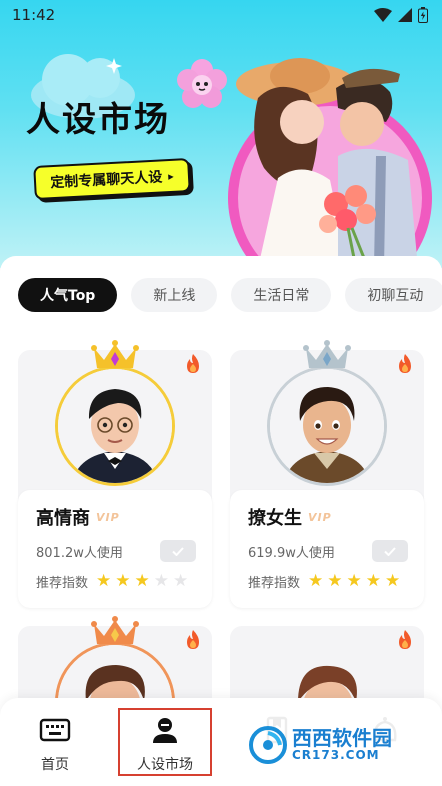  What do you see at coordinates (221, 15) in the screenshot?
I see `status-bar: 11:42` at bounding box center [221, 15].